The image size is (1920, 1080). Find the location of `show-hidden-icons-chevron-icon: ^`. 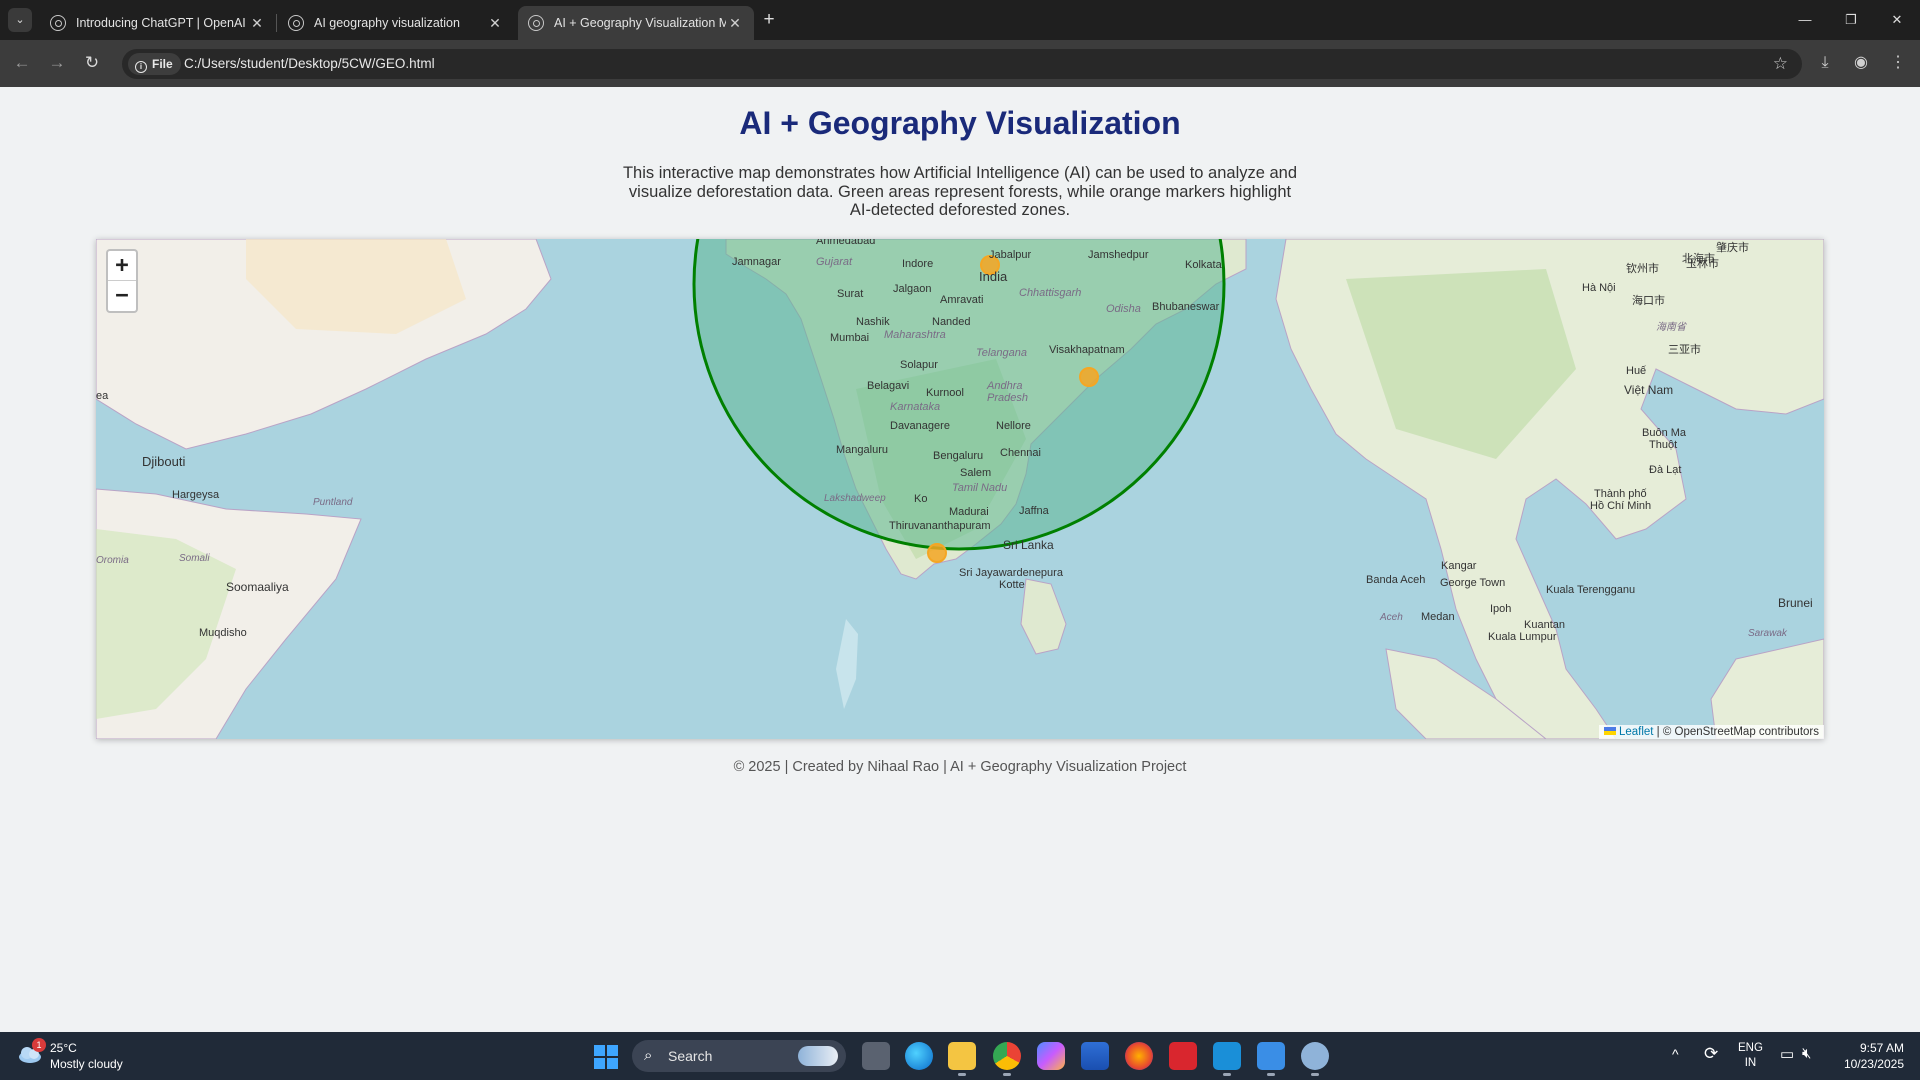

show-hidden-icons-chevron-icon: ^ is located at coordinates (1675, 1054).